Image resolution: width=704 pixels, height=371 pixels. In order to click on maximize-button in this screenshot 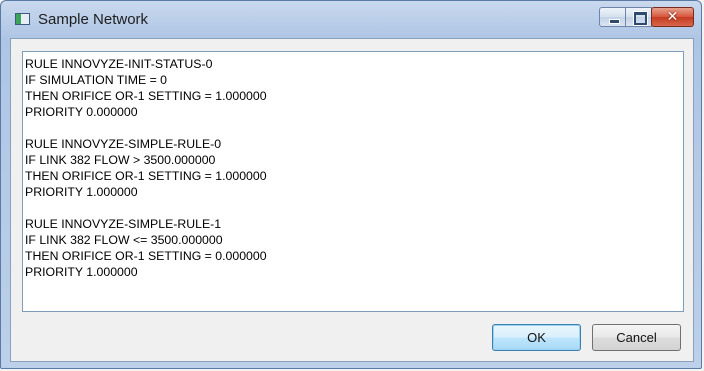, I will do `click(638, 17)`.